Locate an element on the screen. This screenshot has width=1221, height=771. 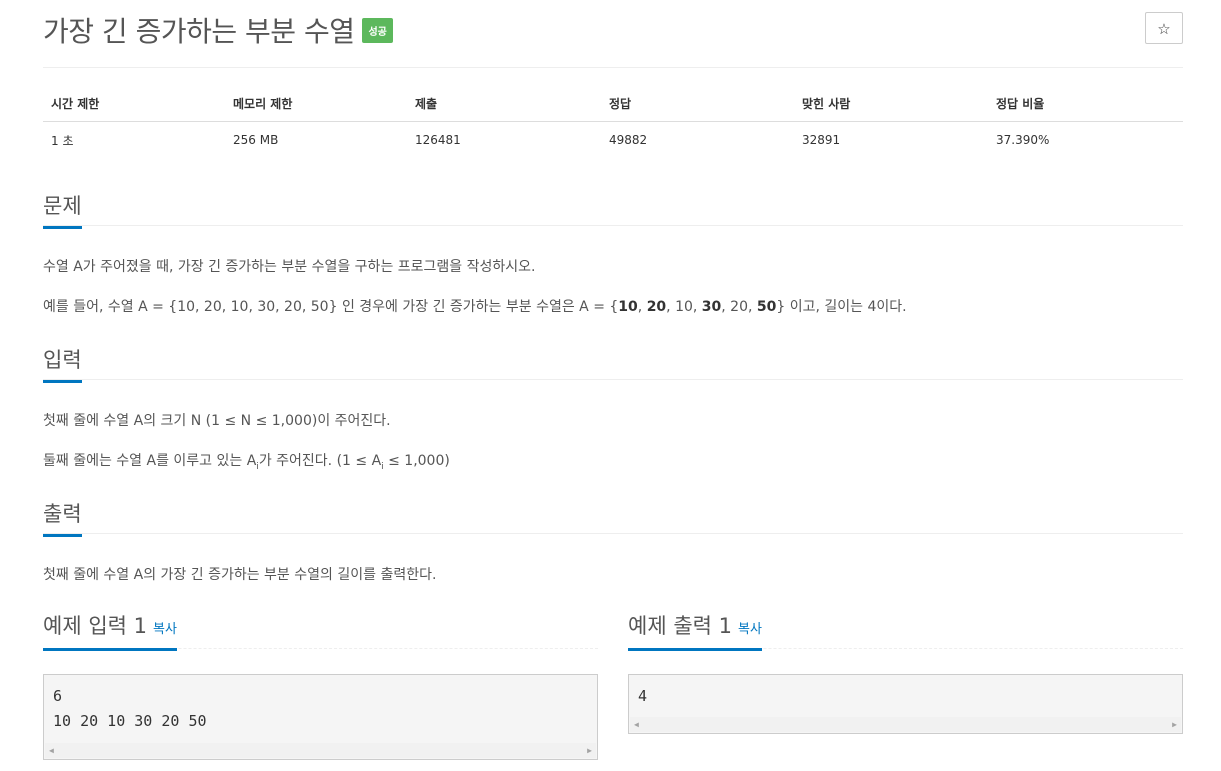
header-submissions: 제출 is located at coordinates (504, 104).